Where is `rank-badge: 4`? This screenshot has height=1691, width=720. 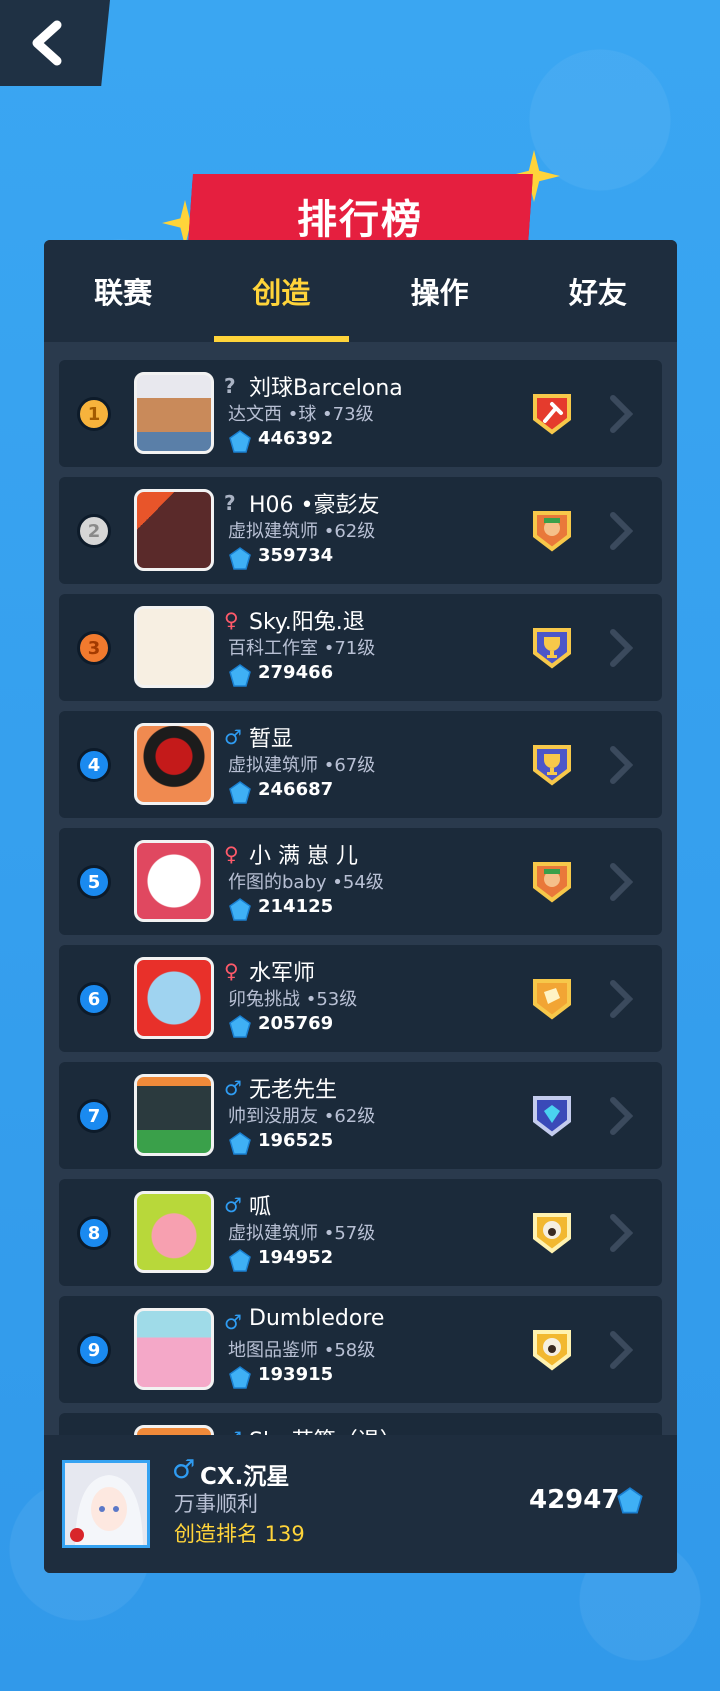 rank-badge: 4 is located at coordinates (94, 765).